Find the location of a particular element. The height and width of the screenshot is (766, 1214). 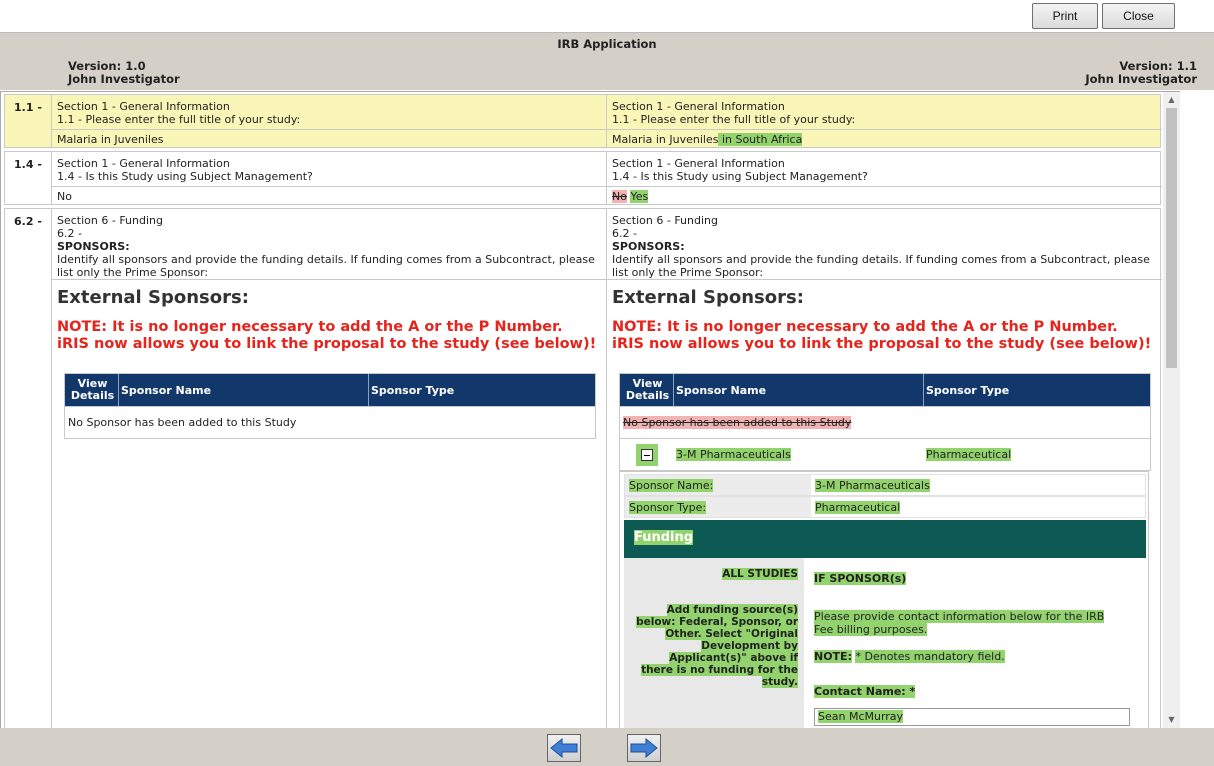

next-button is located at coordinates (644, 748).